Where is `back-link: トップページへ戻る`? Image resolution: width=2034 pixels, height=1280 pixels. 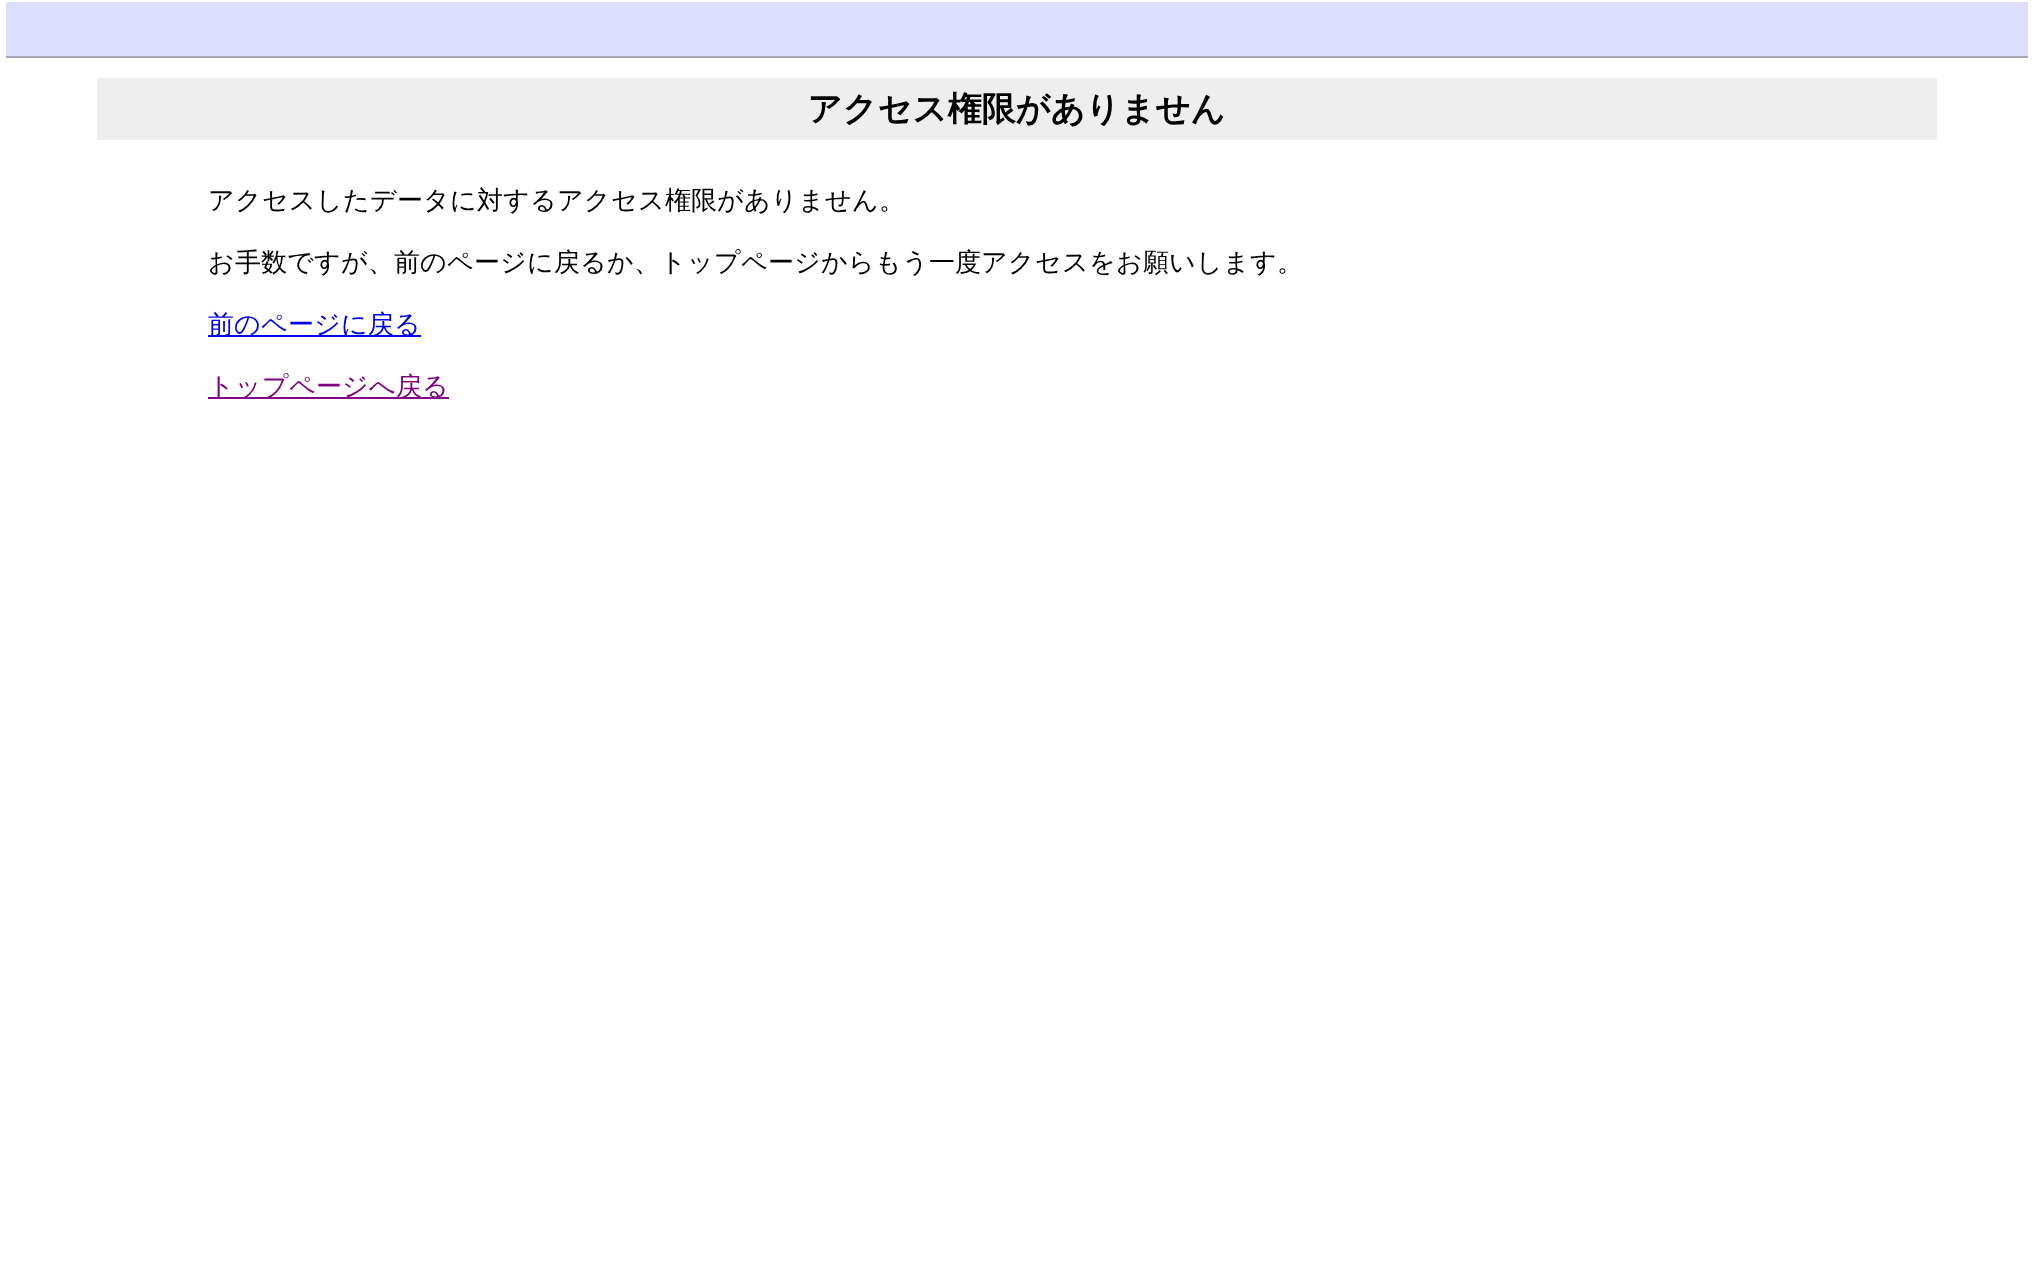 back-link: トップページへ戻る is located at coordinates (328, 386).